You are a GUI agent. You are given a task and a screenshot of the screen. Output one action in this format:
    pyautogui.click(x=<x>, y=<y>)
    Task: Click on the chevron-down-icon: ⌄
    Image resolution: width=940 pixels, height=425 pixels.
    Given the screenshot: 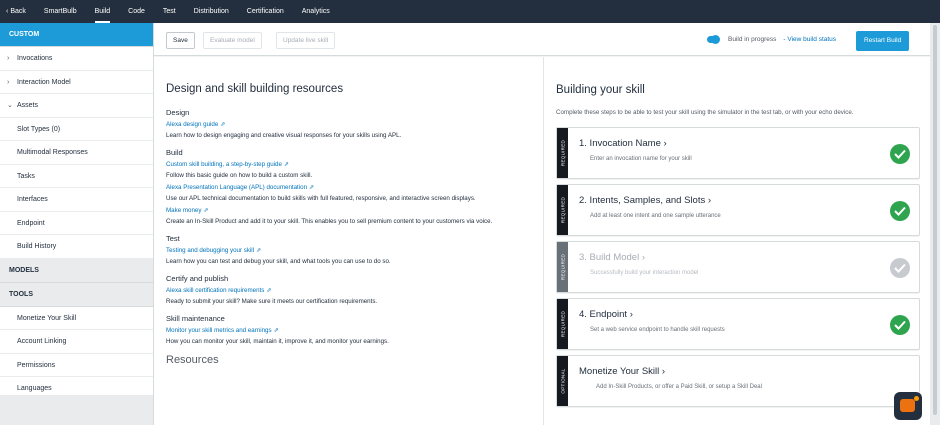 What is the action you would take?
    pyautogui.click(x=10, y=105)
    